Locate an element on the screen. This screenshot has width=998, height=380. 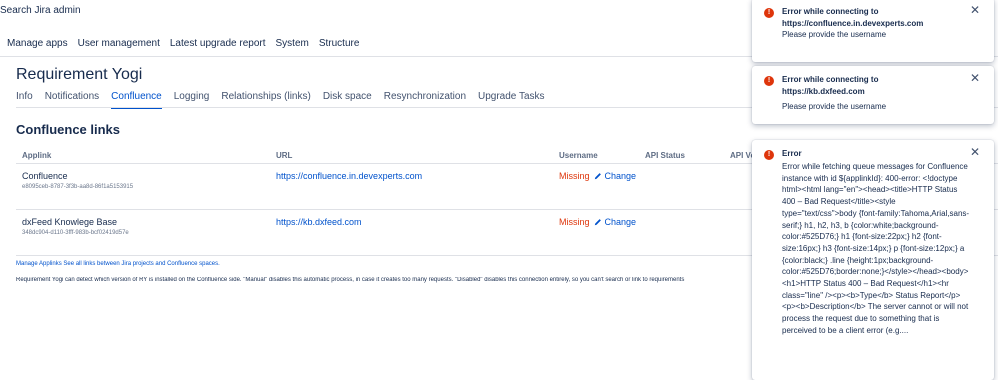
applink-url: https://confluence.in.devexperts.com is located at coordinates (349, 176).